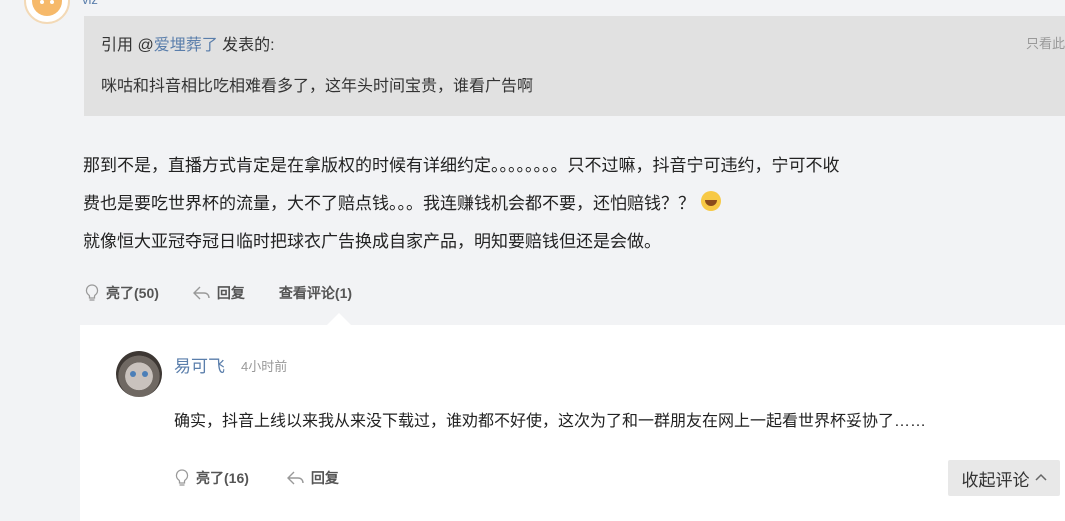 Image resolution: width=1065 pixels, height=521 pixels. Describe the element at coordinates (1045, 42) in the screenshot. I see `only-view-author-link: 只看此` at that location.